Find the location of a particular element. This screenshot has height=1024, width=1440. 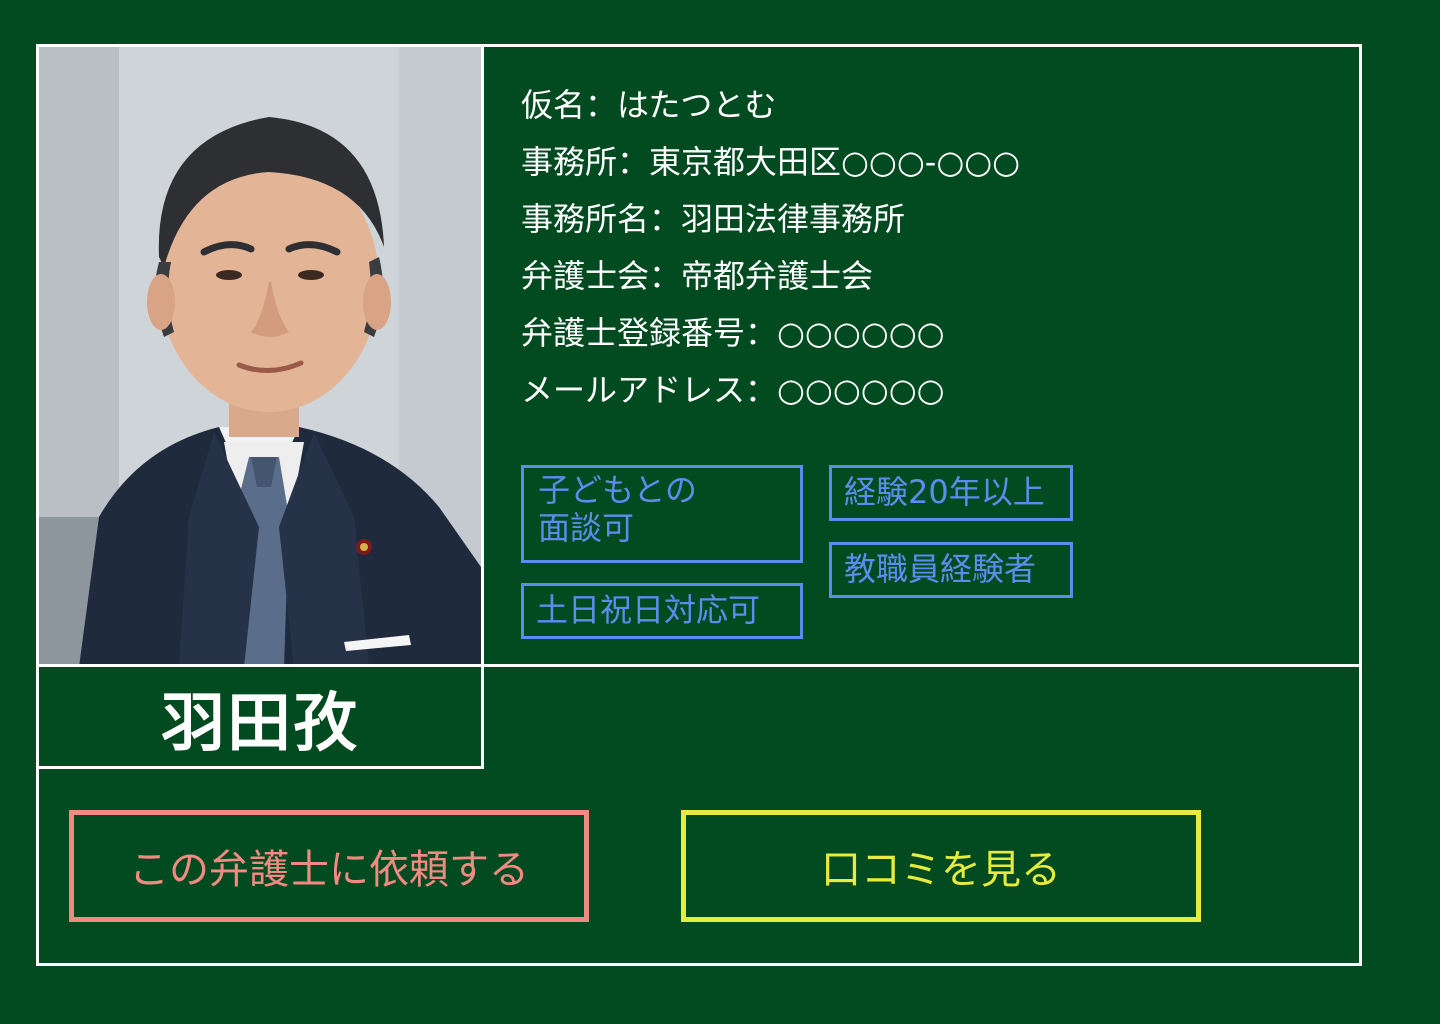

tag-weekends: 土日祝日対応可 is located at coordinates (662, 611).